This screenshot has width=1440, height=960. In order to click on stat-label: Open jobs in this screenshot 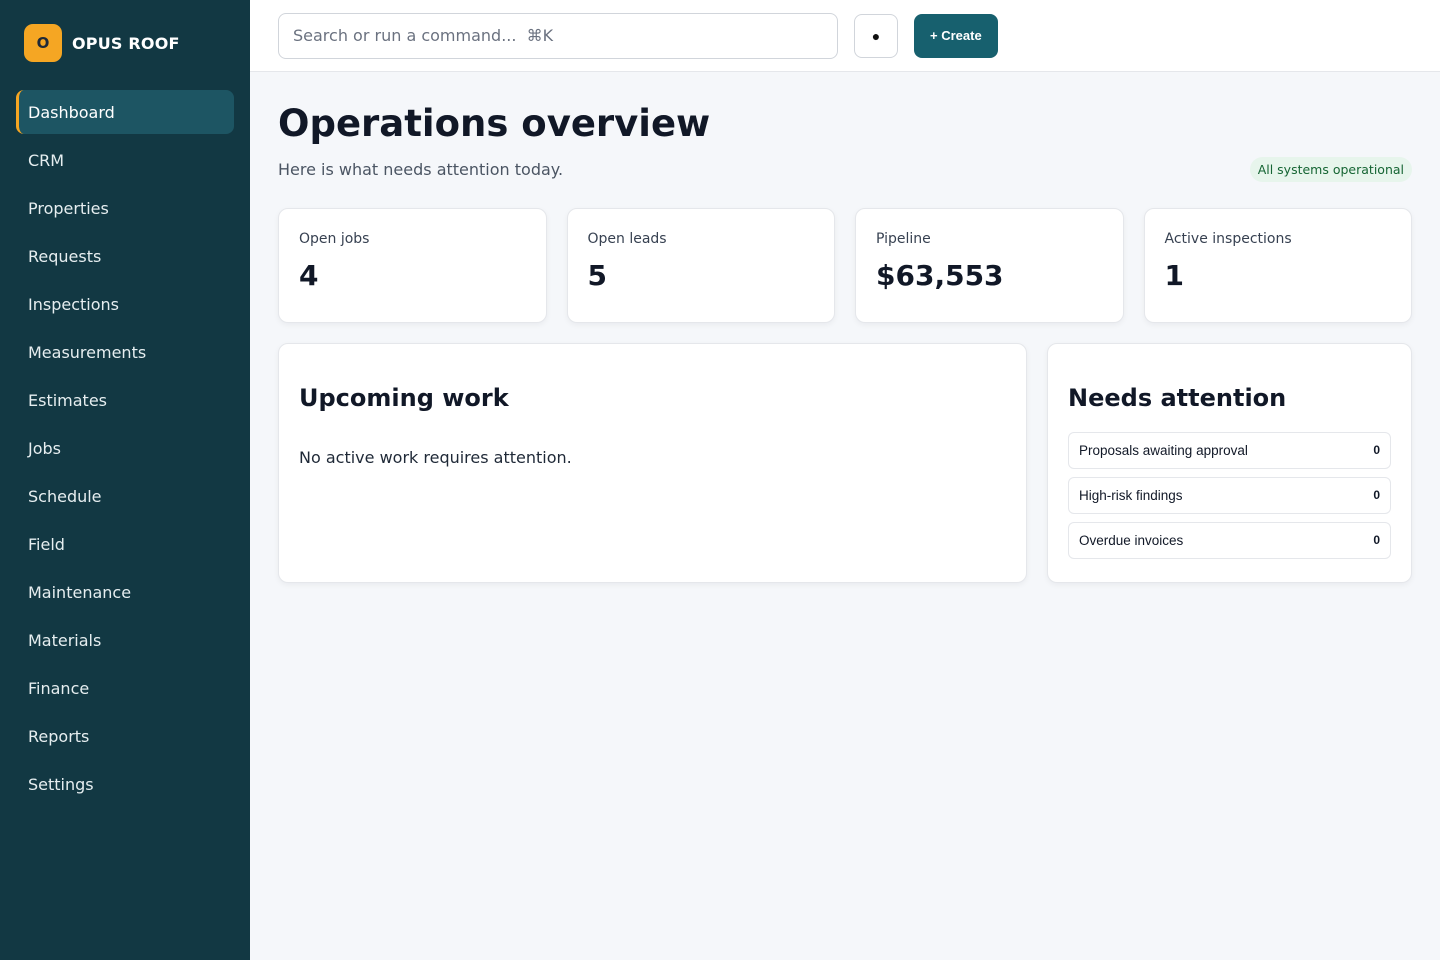, I will do `click(334, 238)`.